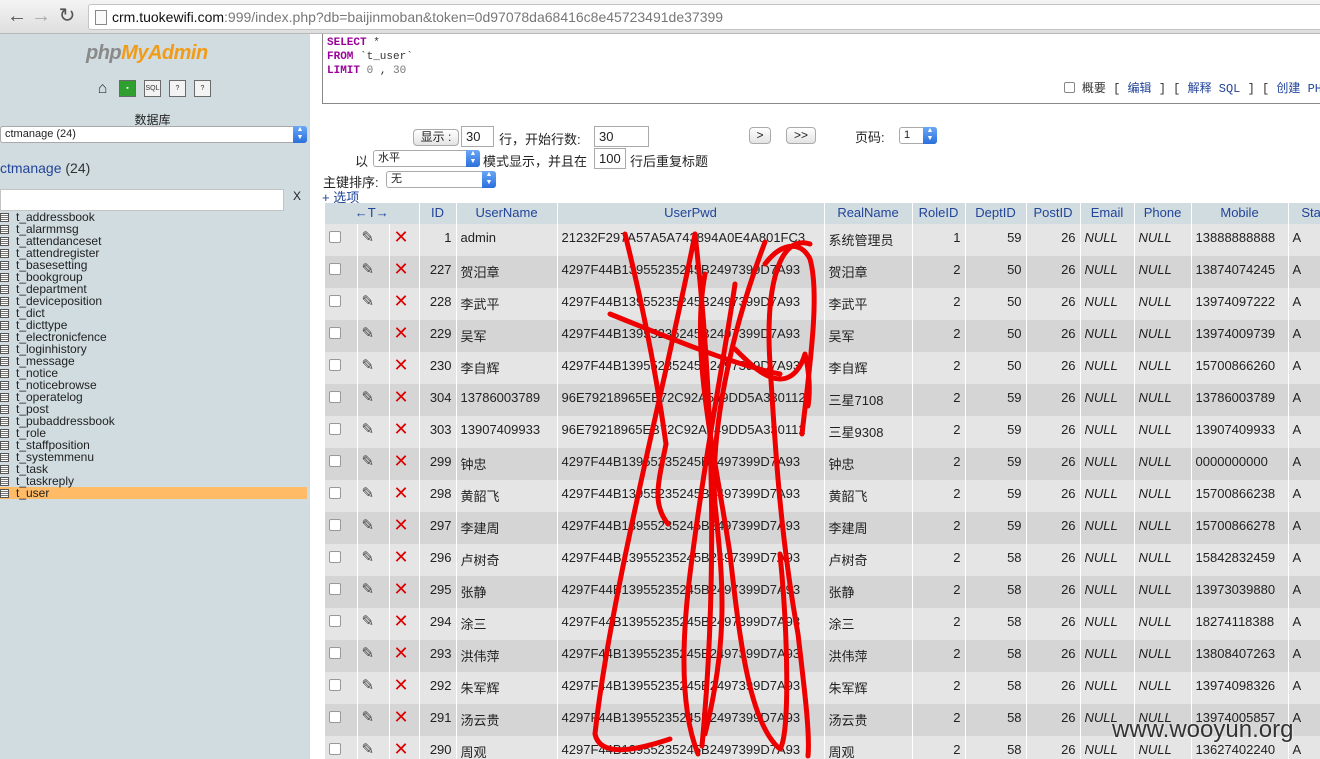 This screenshot has height=759, width=1320. Describe the element at coordinates (760, 135) in the screenshot. I see `next-page-button: >` at that location.